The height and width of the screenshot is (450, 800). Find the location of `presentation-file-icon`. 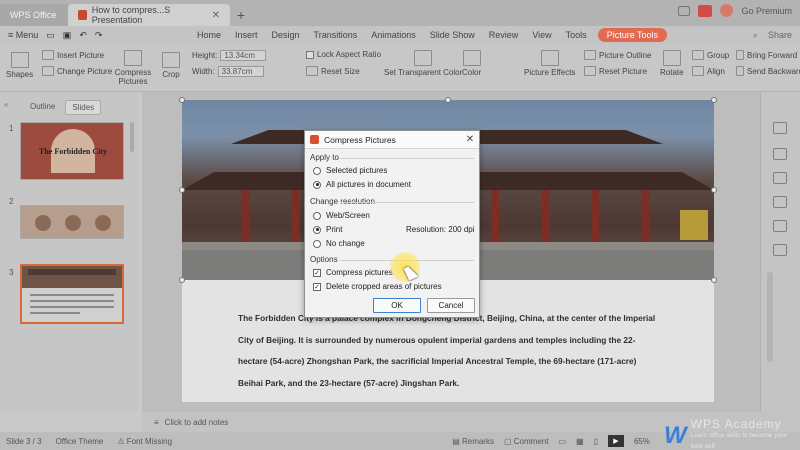

presentation-file-icon is located at coordinates (82, 15).